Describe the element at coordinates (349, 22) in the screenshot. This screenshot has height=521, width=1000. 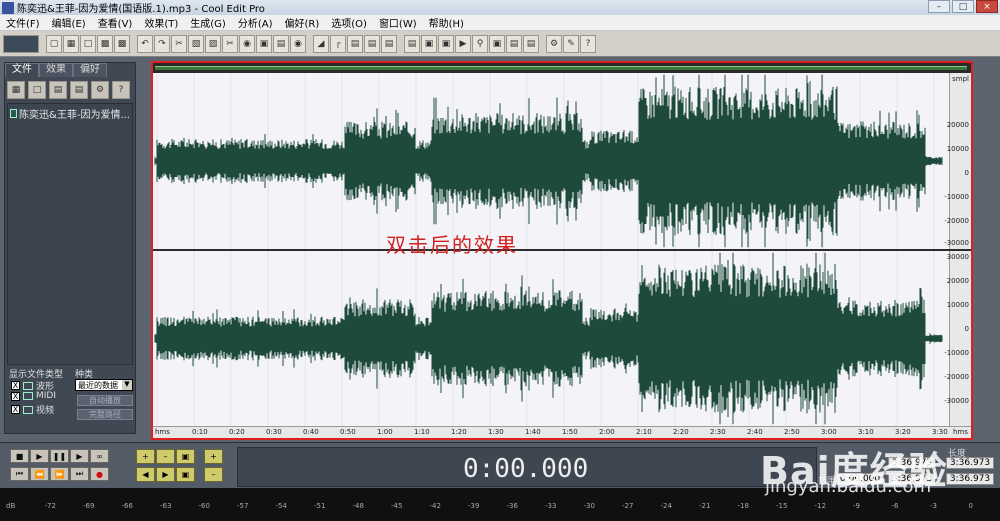
I see `menu-options: 选项(O)` at that location.